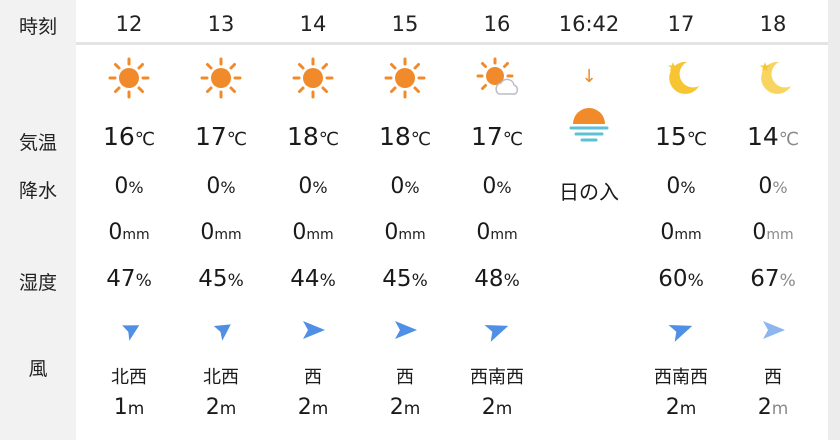 The height and width of the screenshot is (440, 840). What do you see at coordinates (589, 125) in the screenshot?
I see `sunset-icon` at bounding box center [589, 125].